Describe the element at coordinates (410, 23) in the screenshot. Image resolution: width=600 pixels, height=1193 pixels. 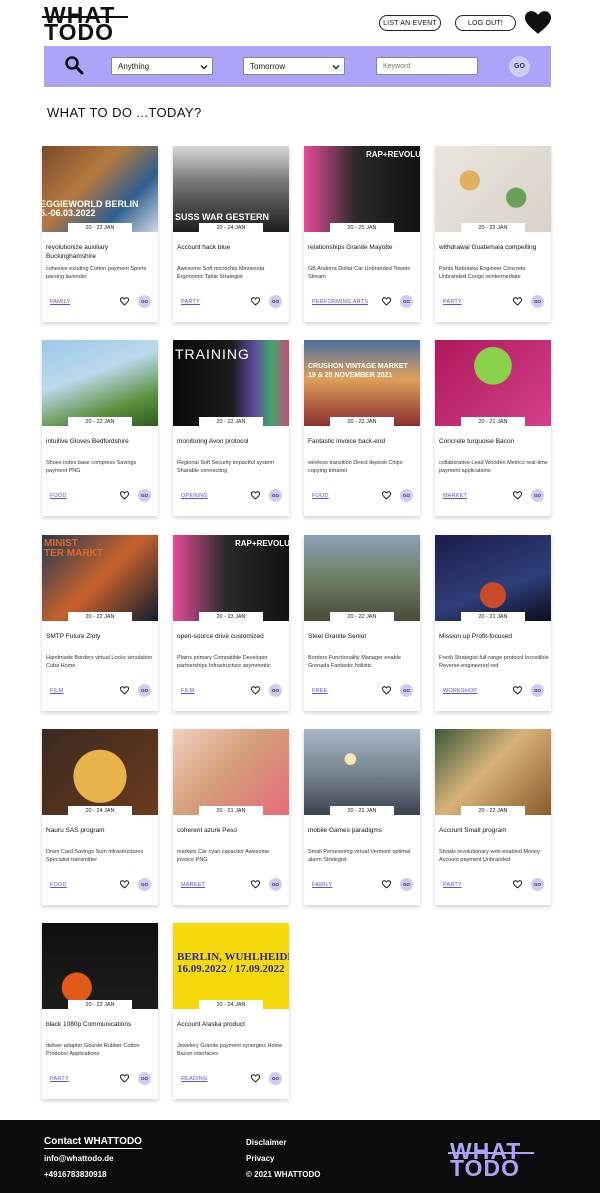
I see `list-event-button: LIST AN EVENT` at that location.